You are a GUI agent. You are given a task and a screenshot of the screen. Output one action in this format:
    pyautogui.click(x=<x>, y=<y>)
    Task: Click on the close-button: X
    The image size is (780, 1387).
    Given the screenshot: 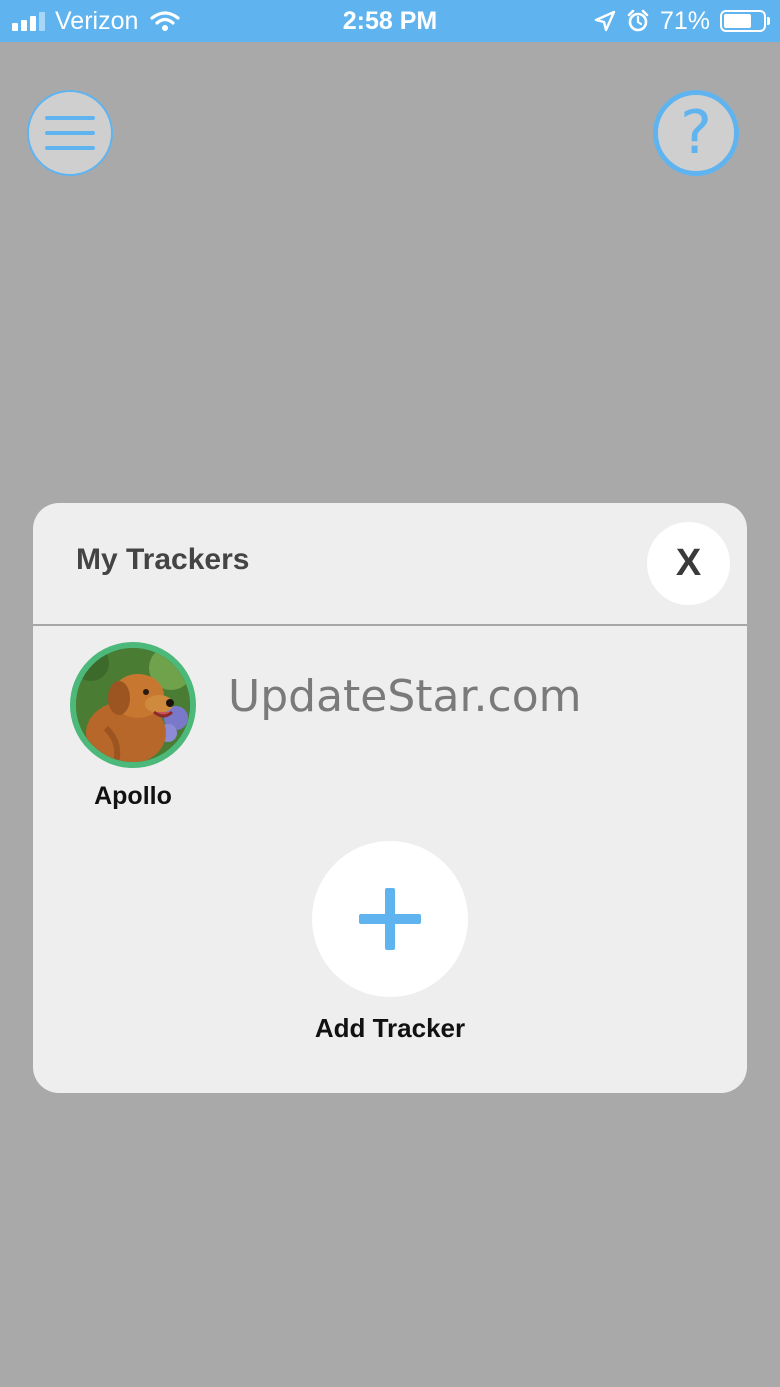 What is the action you would take?
    pyautogui.click(x=688, y=563)
    